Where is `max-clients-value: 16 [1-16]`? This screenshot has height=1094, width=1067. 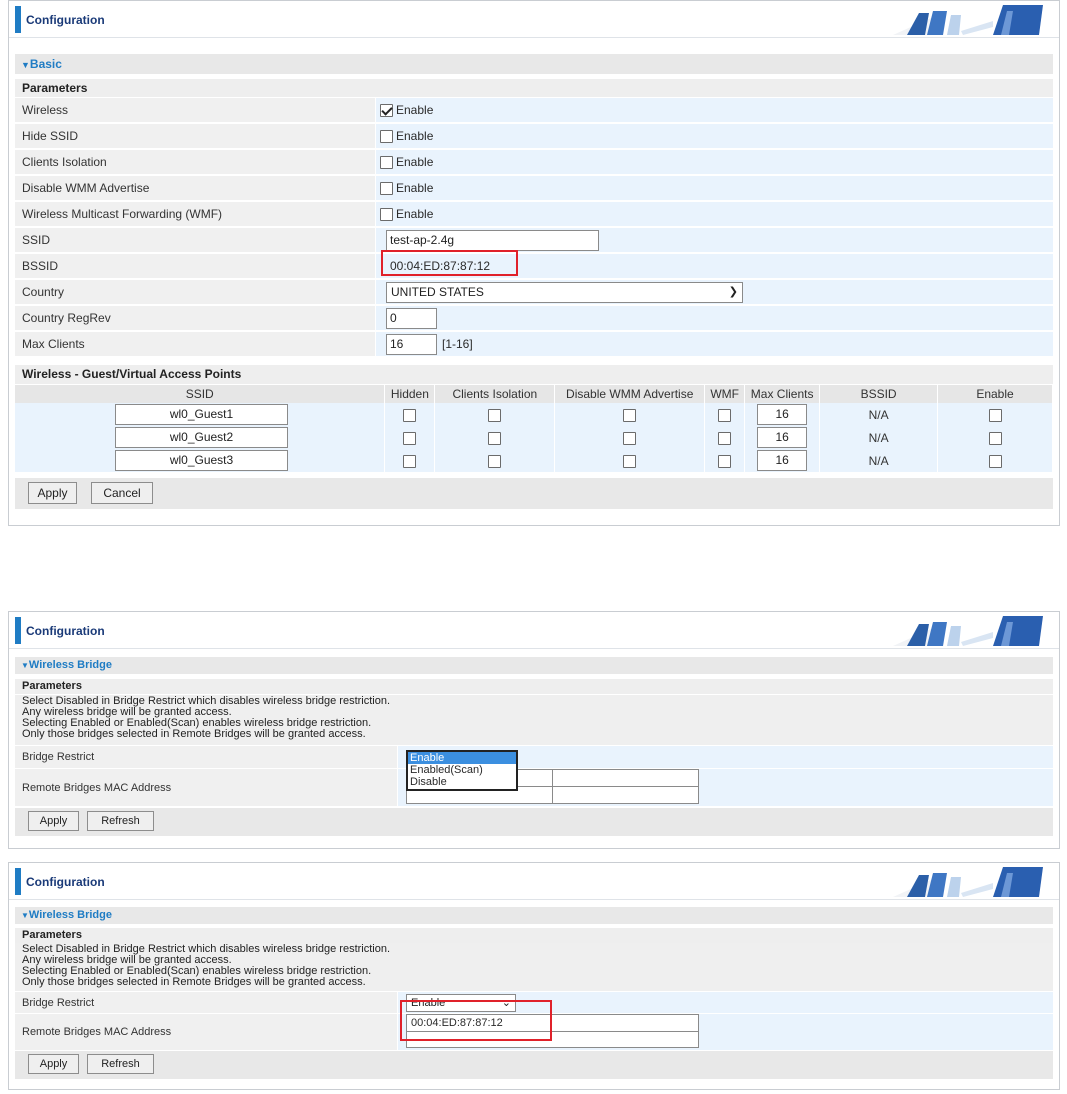 max-clients-value: 16 [1-16] is located at coordinates (714, 344).